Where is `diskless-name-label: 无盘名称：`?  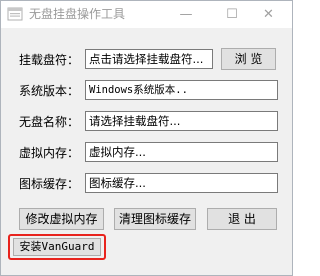
diskless-name-label: 无盘名称： is located at coordinates (49, 122).